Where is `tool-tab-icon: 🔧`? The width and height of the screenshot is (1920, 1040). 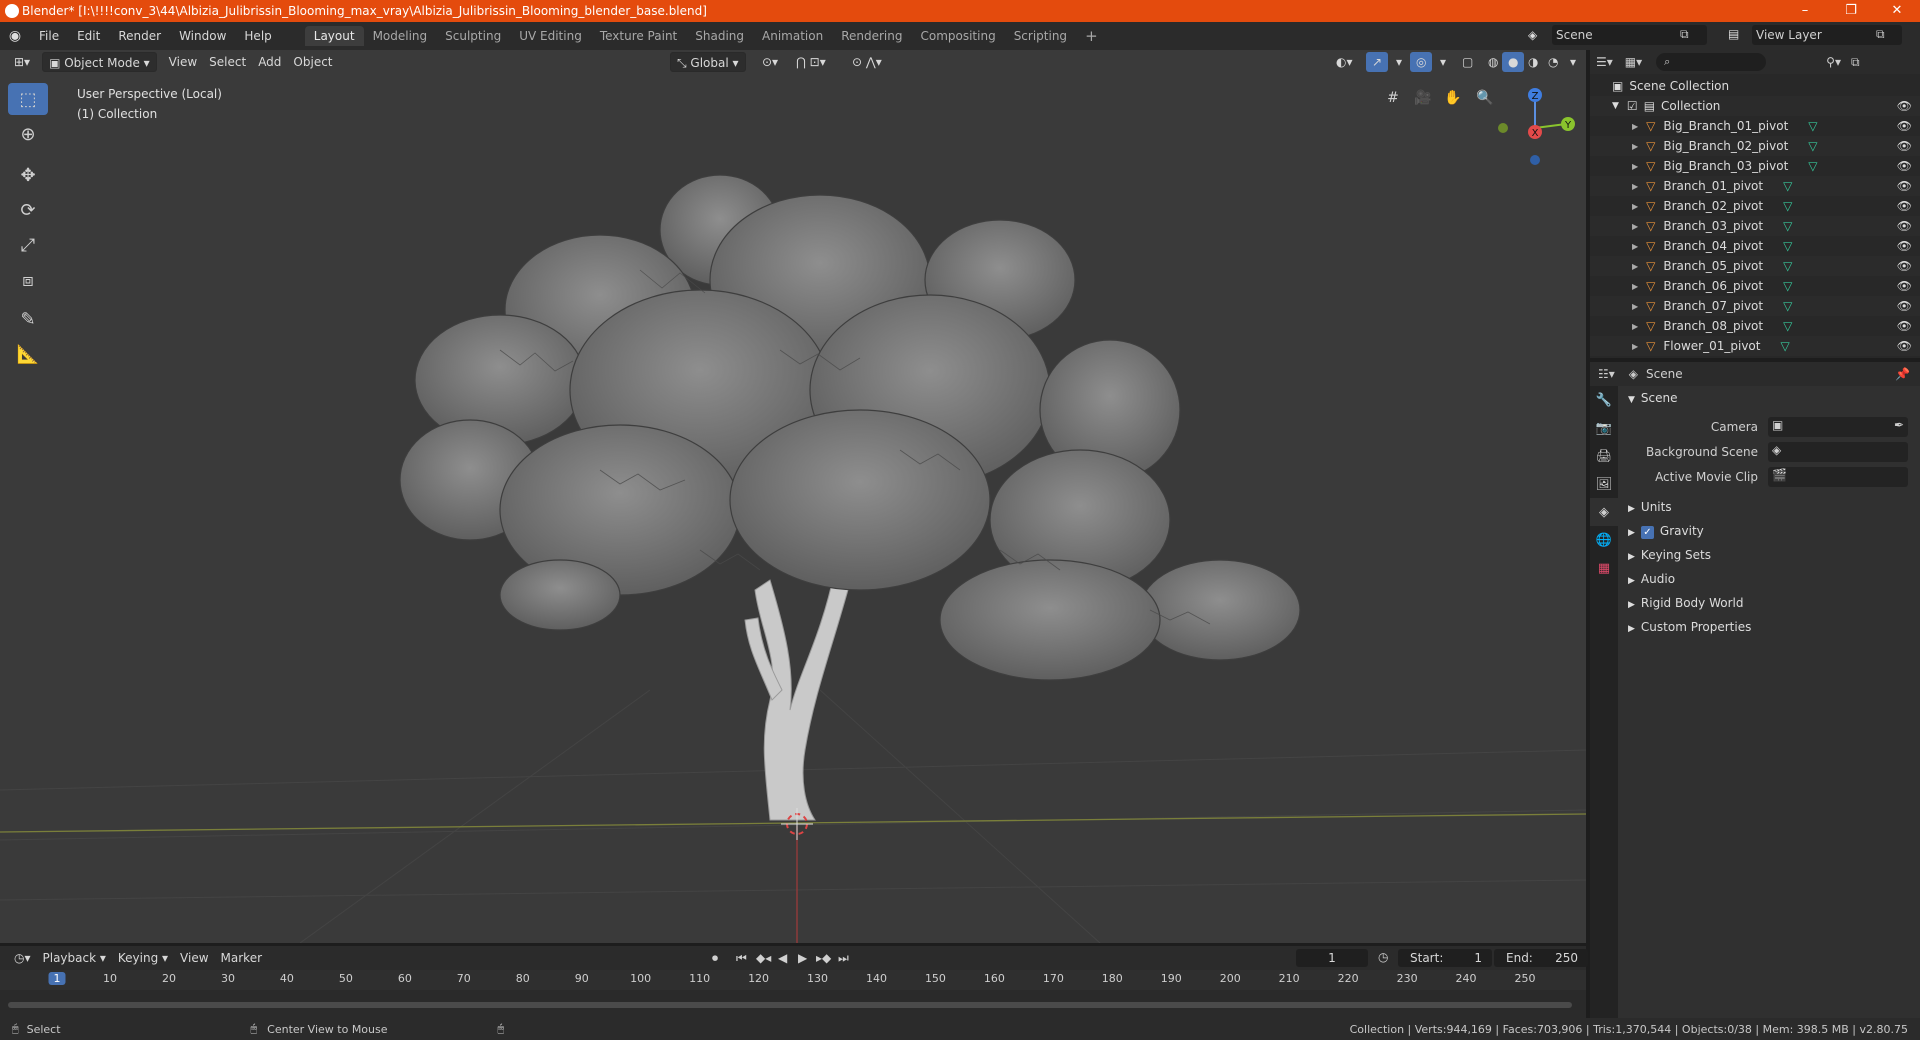
tool-tab-icon: 🔧 is located at coordinates (1604, 400).